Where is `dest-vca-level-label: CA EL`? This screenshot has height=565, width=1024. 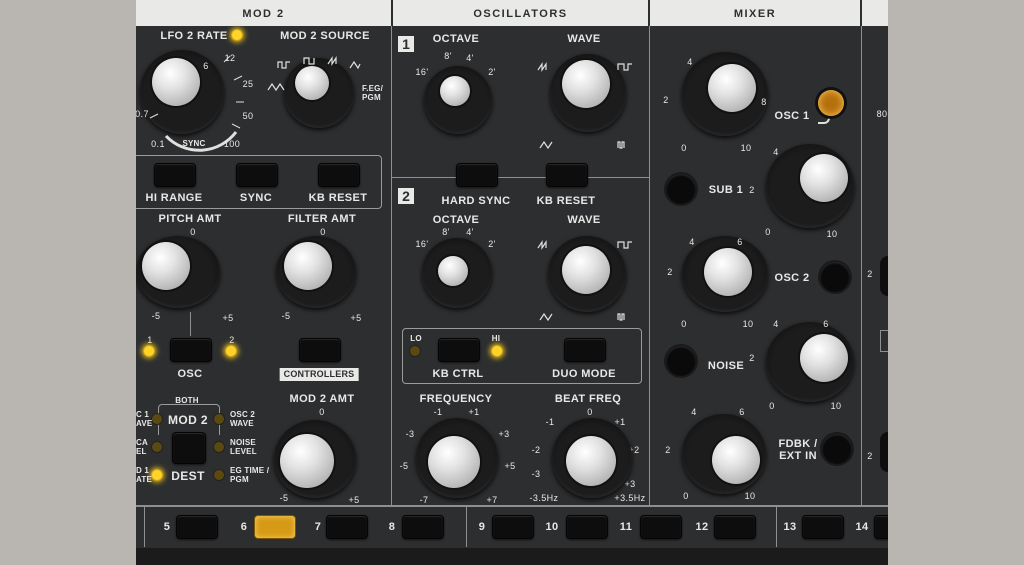 dest-vca-level-label: CA EL is located at coordinates (142, 447).